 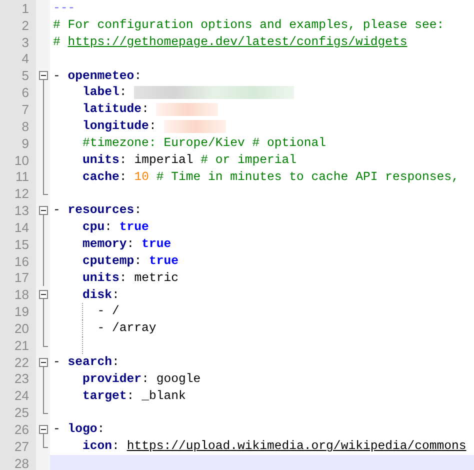 What do you see at coordinates (130, 261) in the screenshot?
I see `code-line: cputemp: true` at bounding box center [130, 261].